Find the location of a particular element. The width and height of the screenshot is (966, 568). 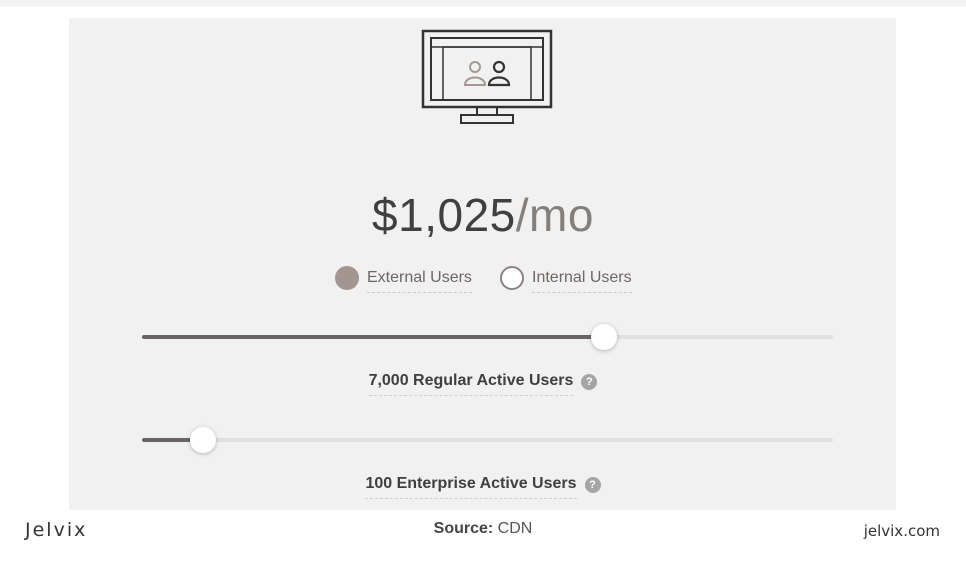

regular-users-count: 7,000 Regular Active Users? is located at coordinates (483, 383).